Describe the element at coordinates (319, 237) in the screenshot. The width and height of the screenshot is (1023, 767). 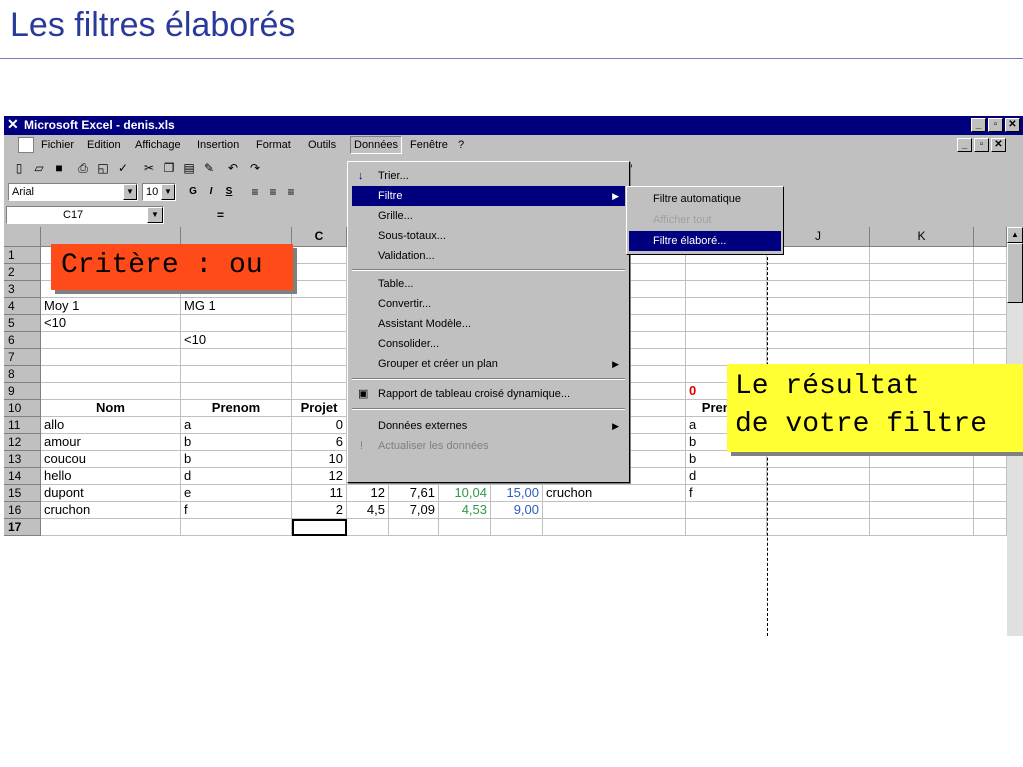
I see `column-header-c: C` at that location.